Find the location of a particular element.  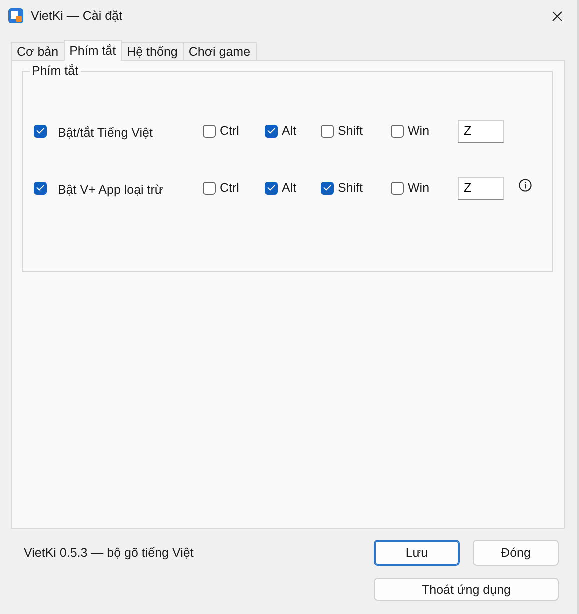

shortcut-label: Bật/tắt Tiếng Việt is located at coordinates (106, 133).